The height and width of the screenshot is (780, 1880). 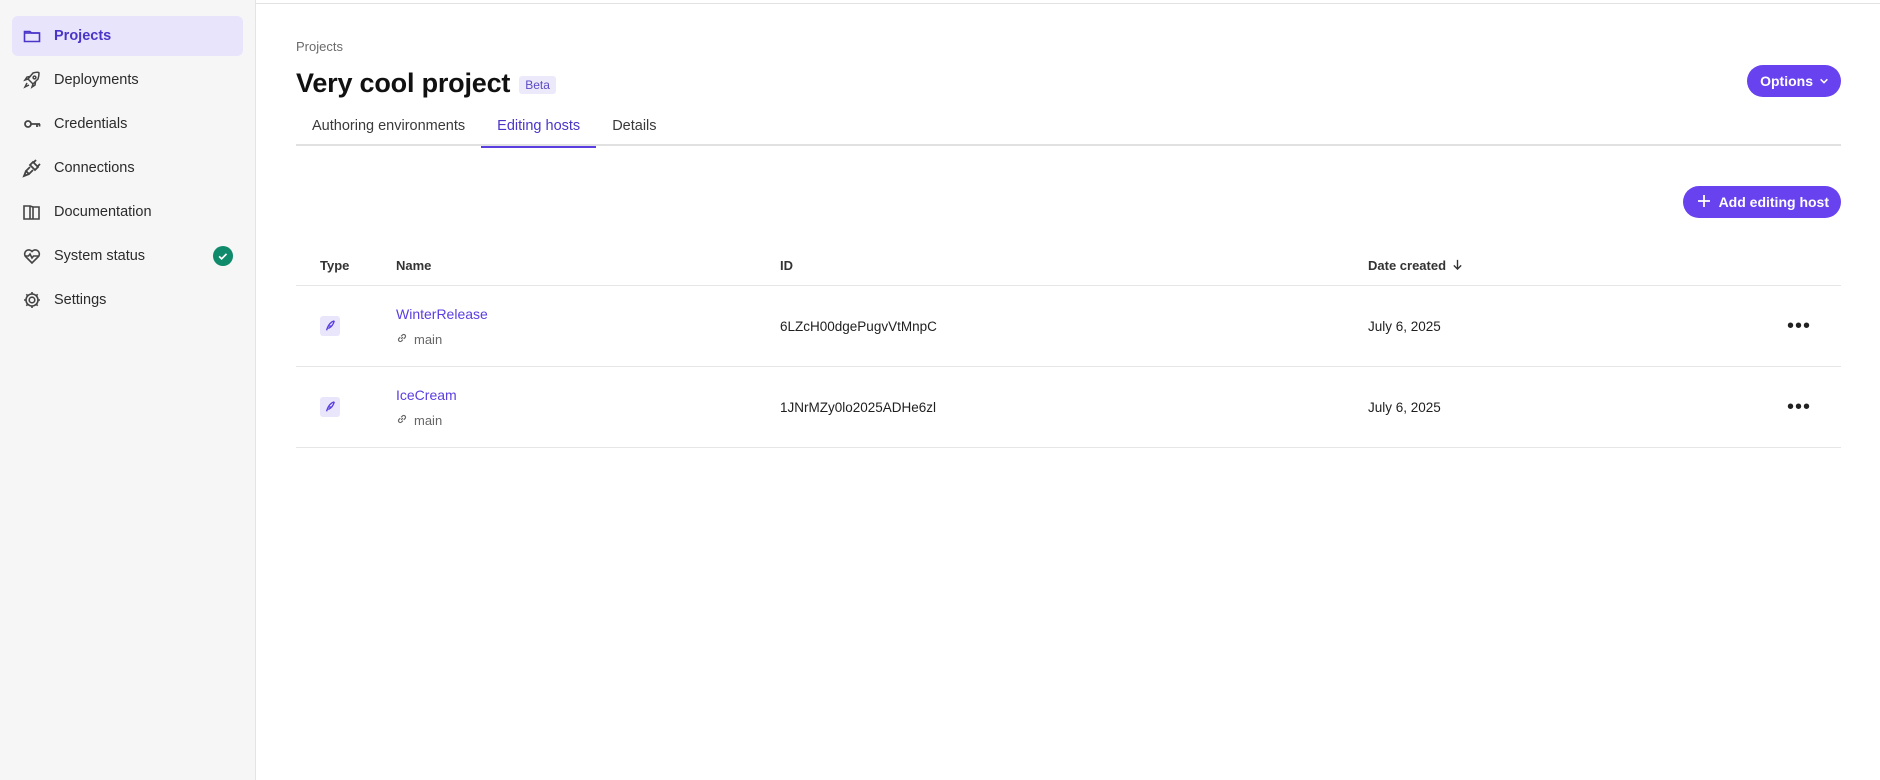 What do you see at coordinates (1704, 202) in the screenshot?
I see `plus-icon` at bounding box center [1704, 202].